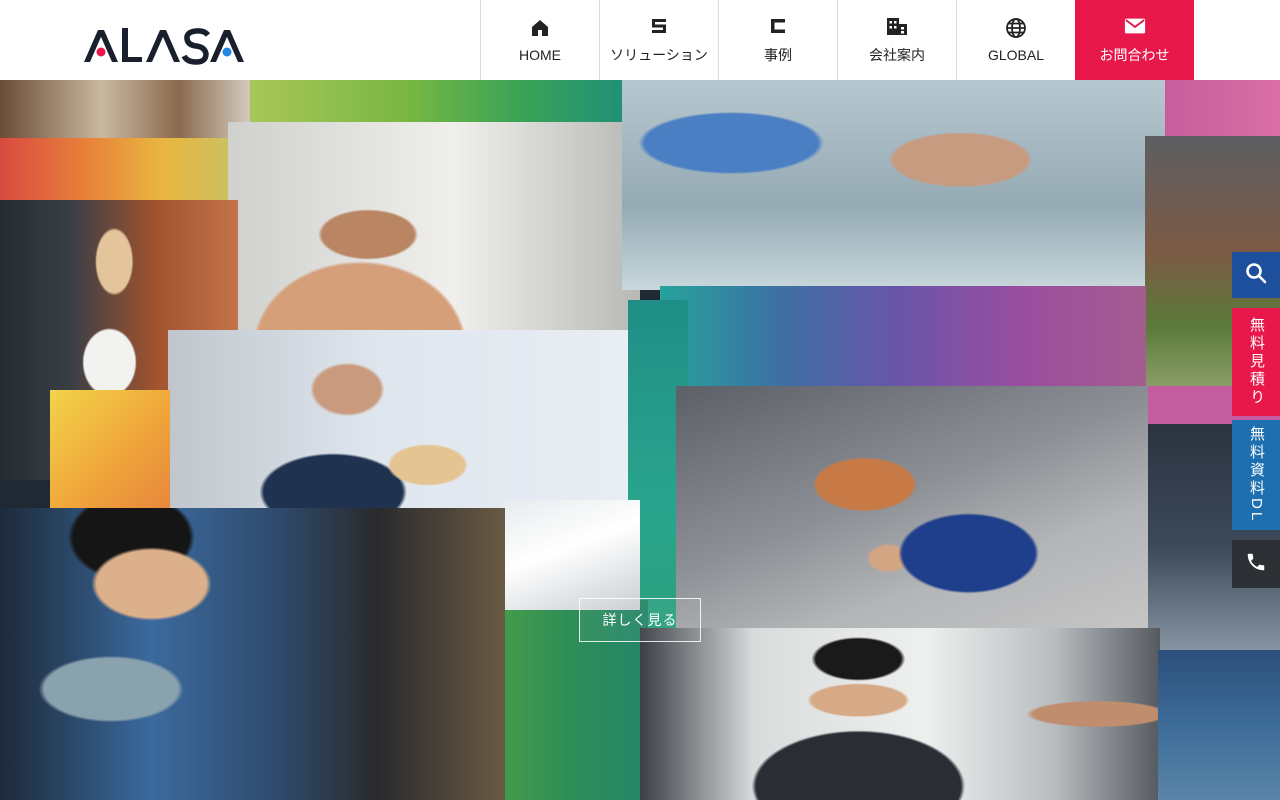 The image size is (1280, 800). I want to click on side-search-button, so click(1256, 275).